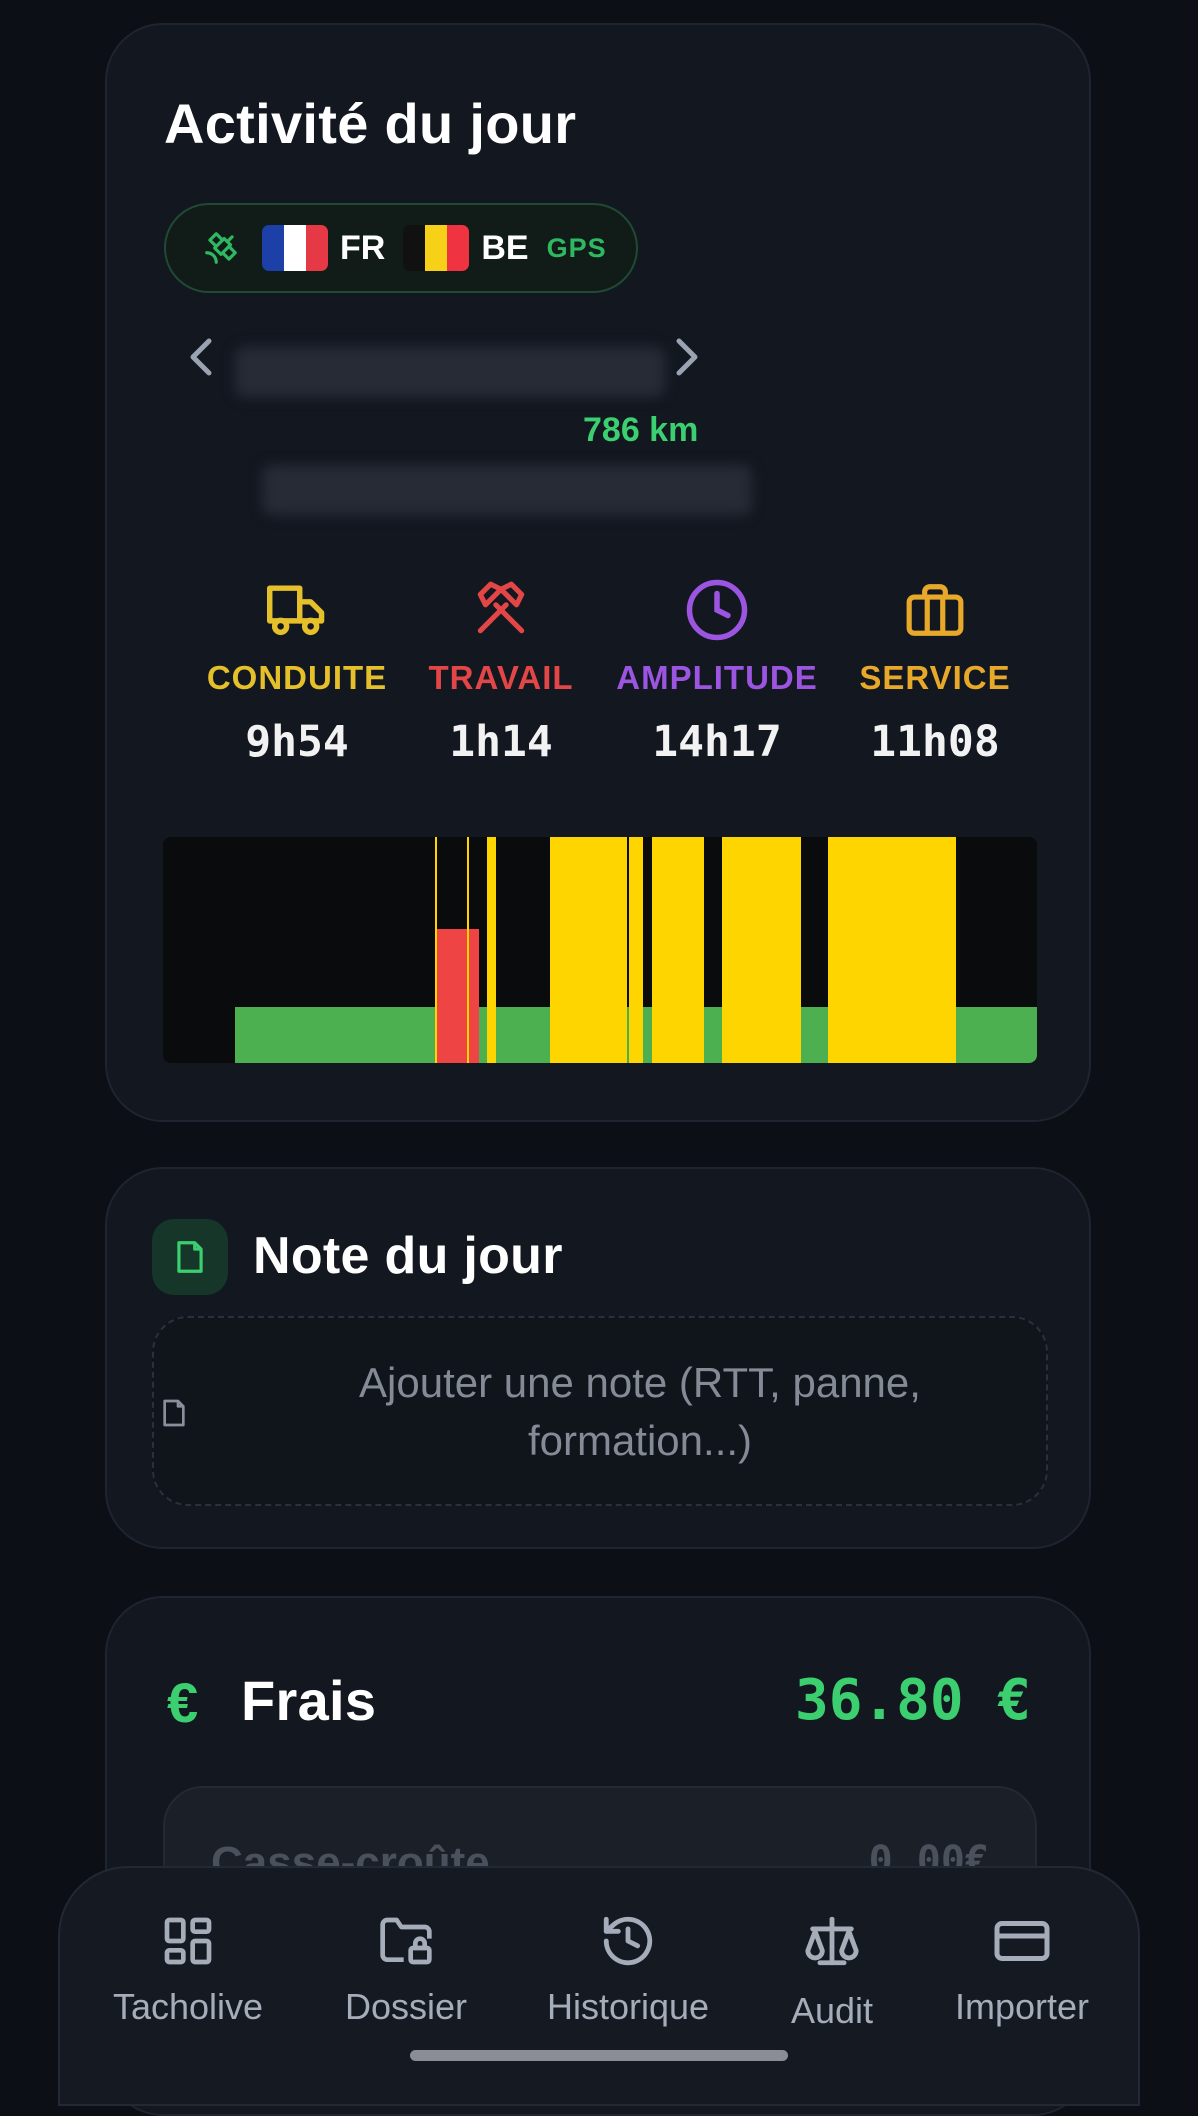 This screenshot has height=2116, width=1198. What do you see at coordinates (436, 248) in the screenshot?
I see `belgium-flag` at bounding box center [436, 248].